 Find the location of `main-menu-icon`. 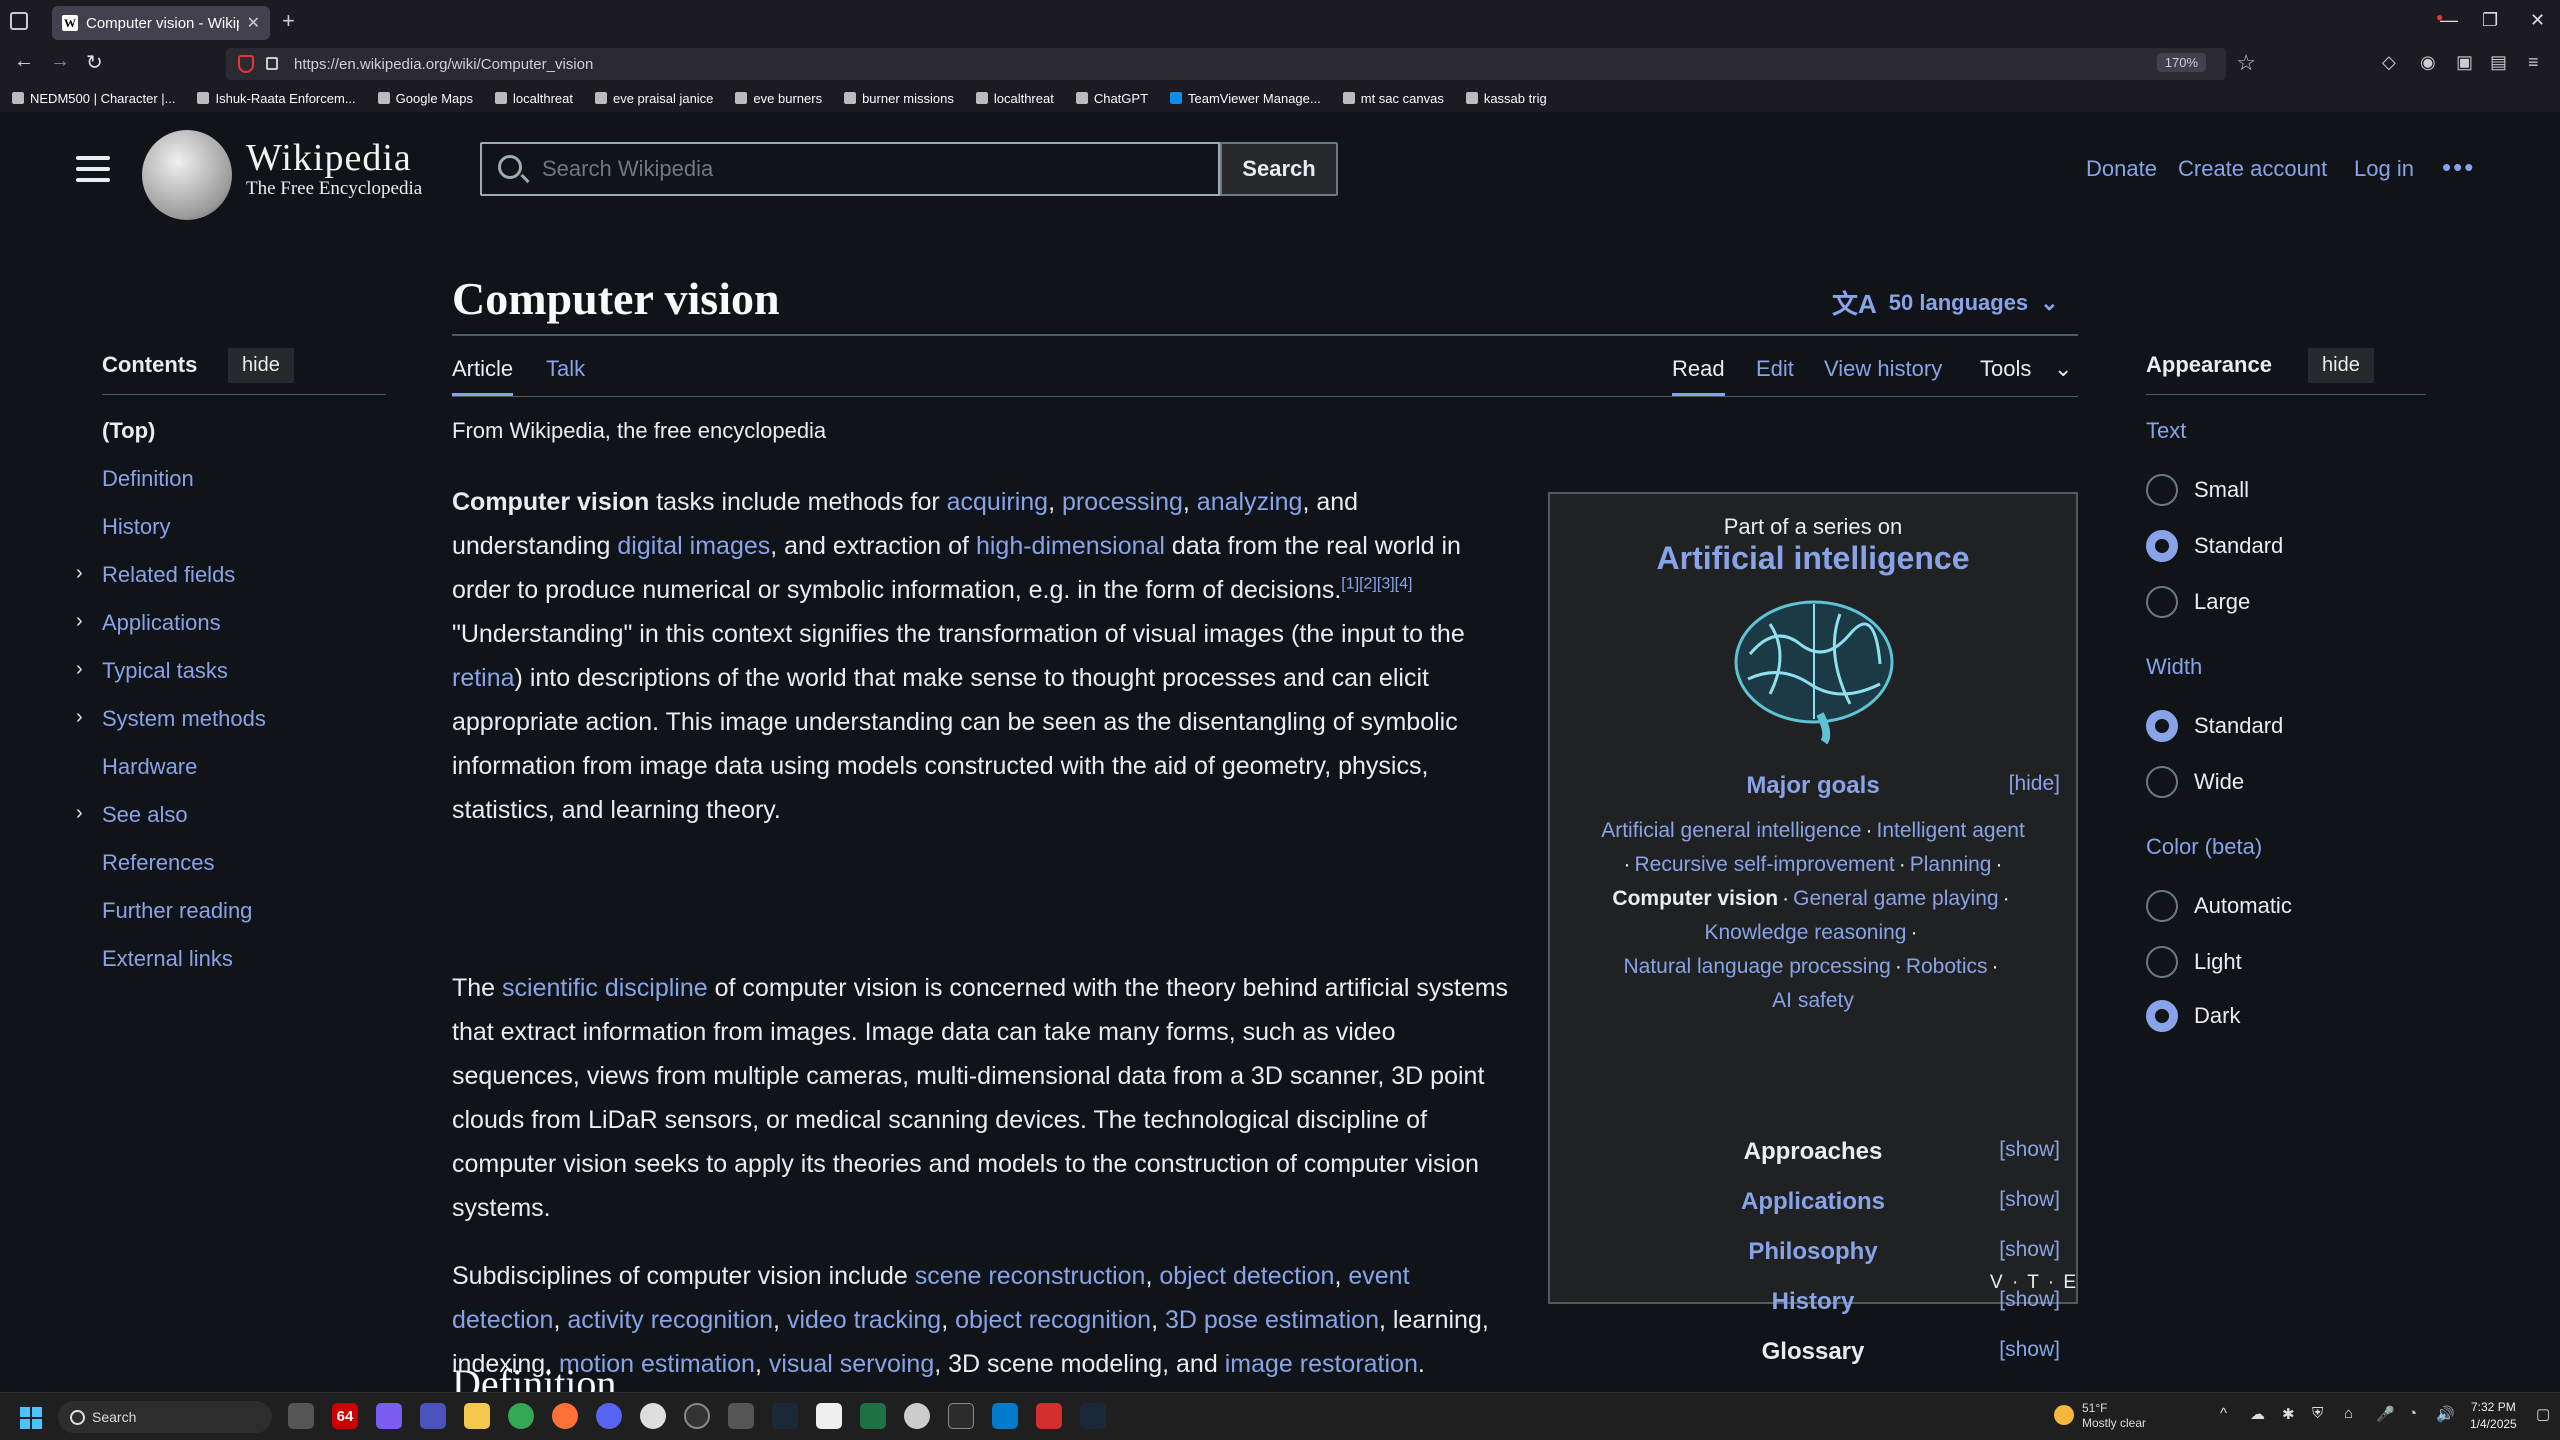

main-menu-icon is located at coordinates (93, 169).